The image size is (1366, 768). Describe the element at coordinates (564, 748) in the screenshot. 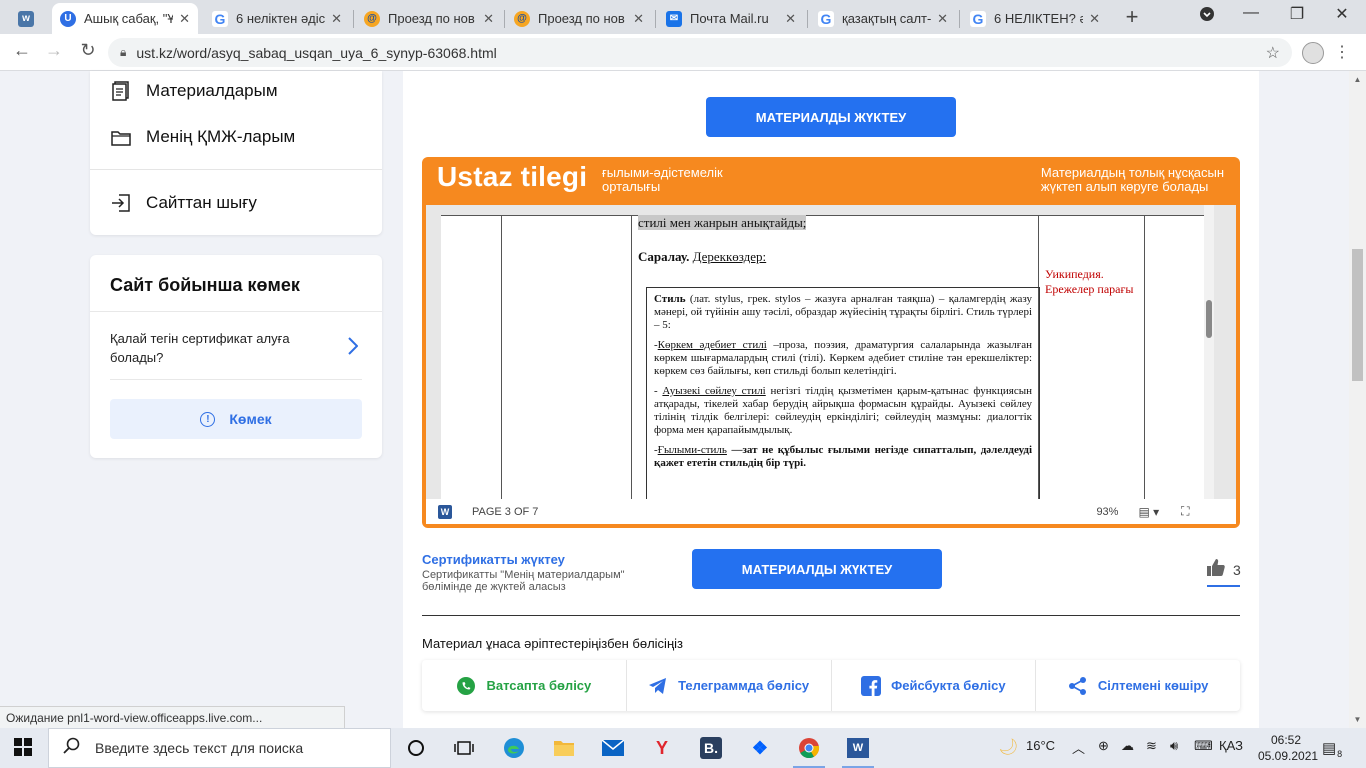

I see `file-explorer-icon` at that location.